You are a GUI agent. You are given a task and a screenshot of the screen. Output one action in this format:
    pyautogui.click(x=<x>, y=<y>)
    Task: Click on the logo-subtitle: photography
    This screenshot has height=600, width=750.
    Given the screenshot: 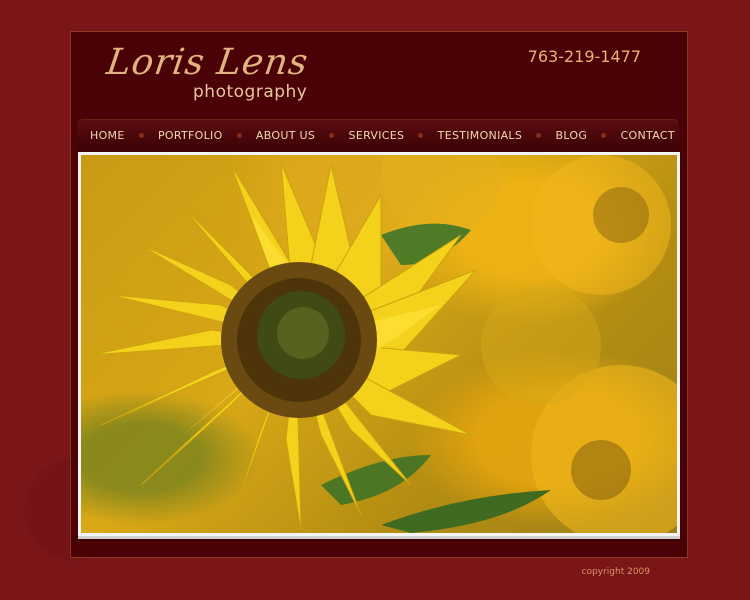 What is the action you would take?
    pyautogui.click(x=250, y=92)
    